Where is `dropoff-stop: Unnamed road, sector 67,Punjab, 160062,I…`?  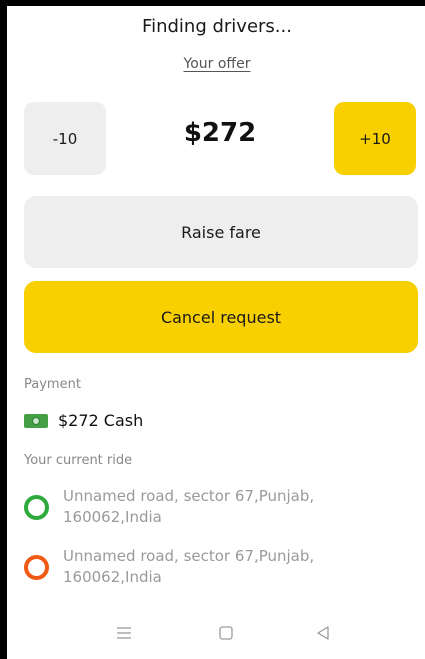
dropoff-stop: Unnamed road, sector 67,Punjab, 160062,I… is located at coordinates (193, 567).